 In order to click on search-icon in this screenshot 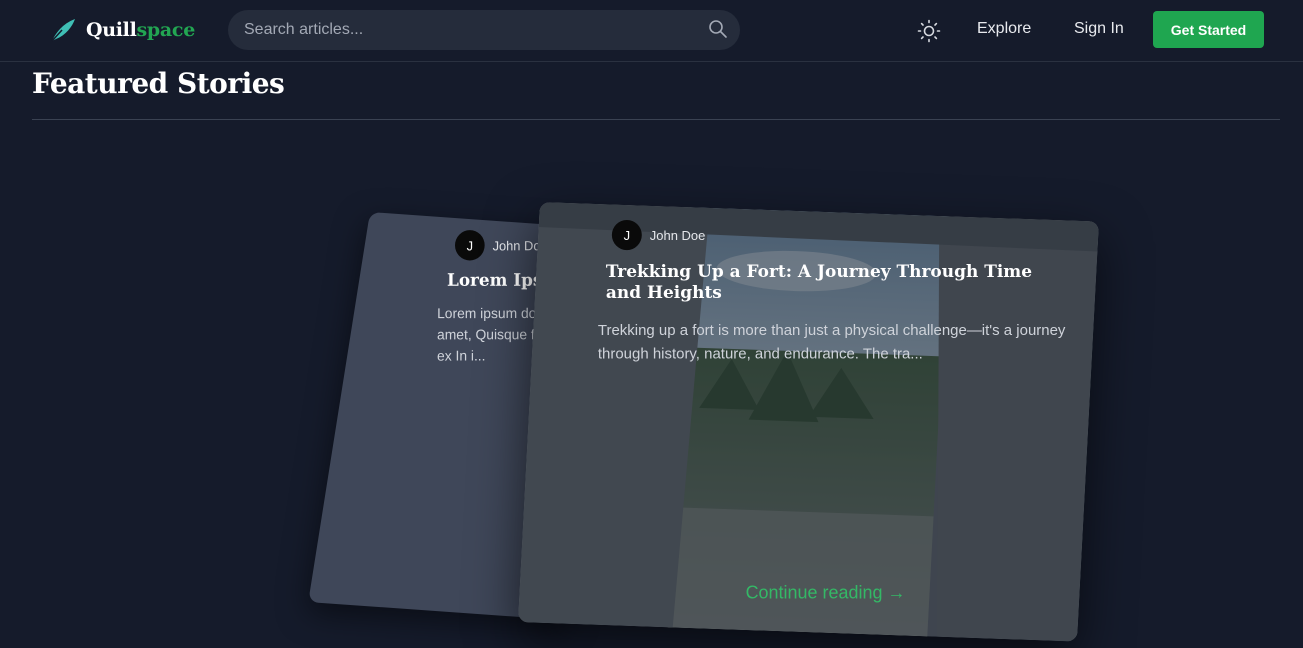, I will do `click(718, 29)`.